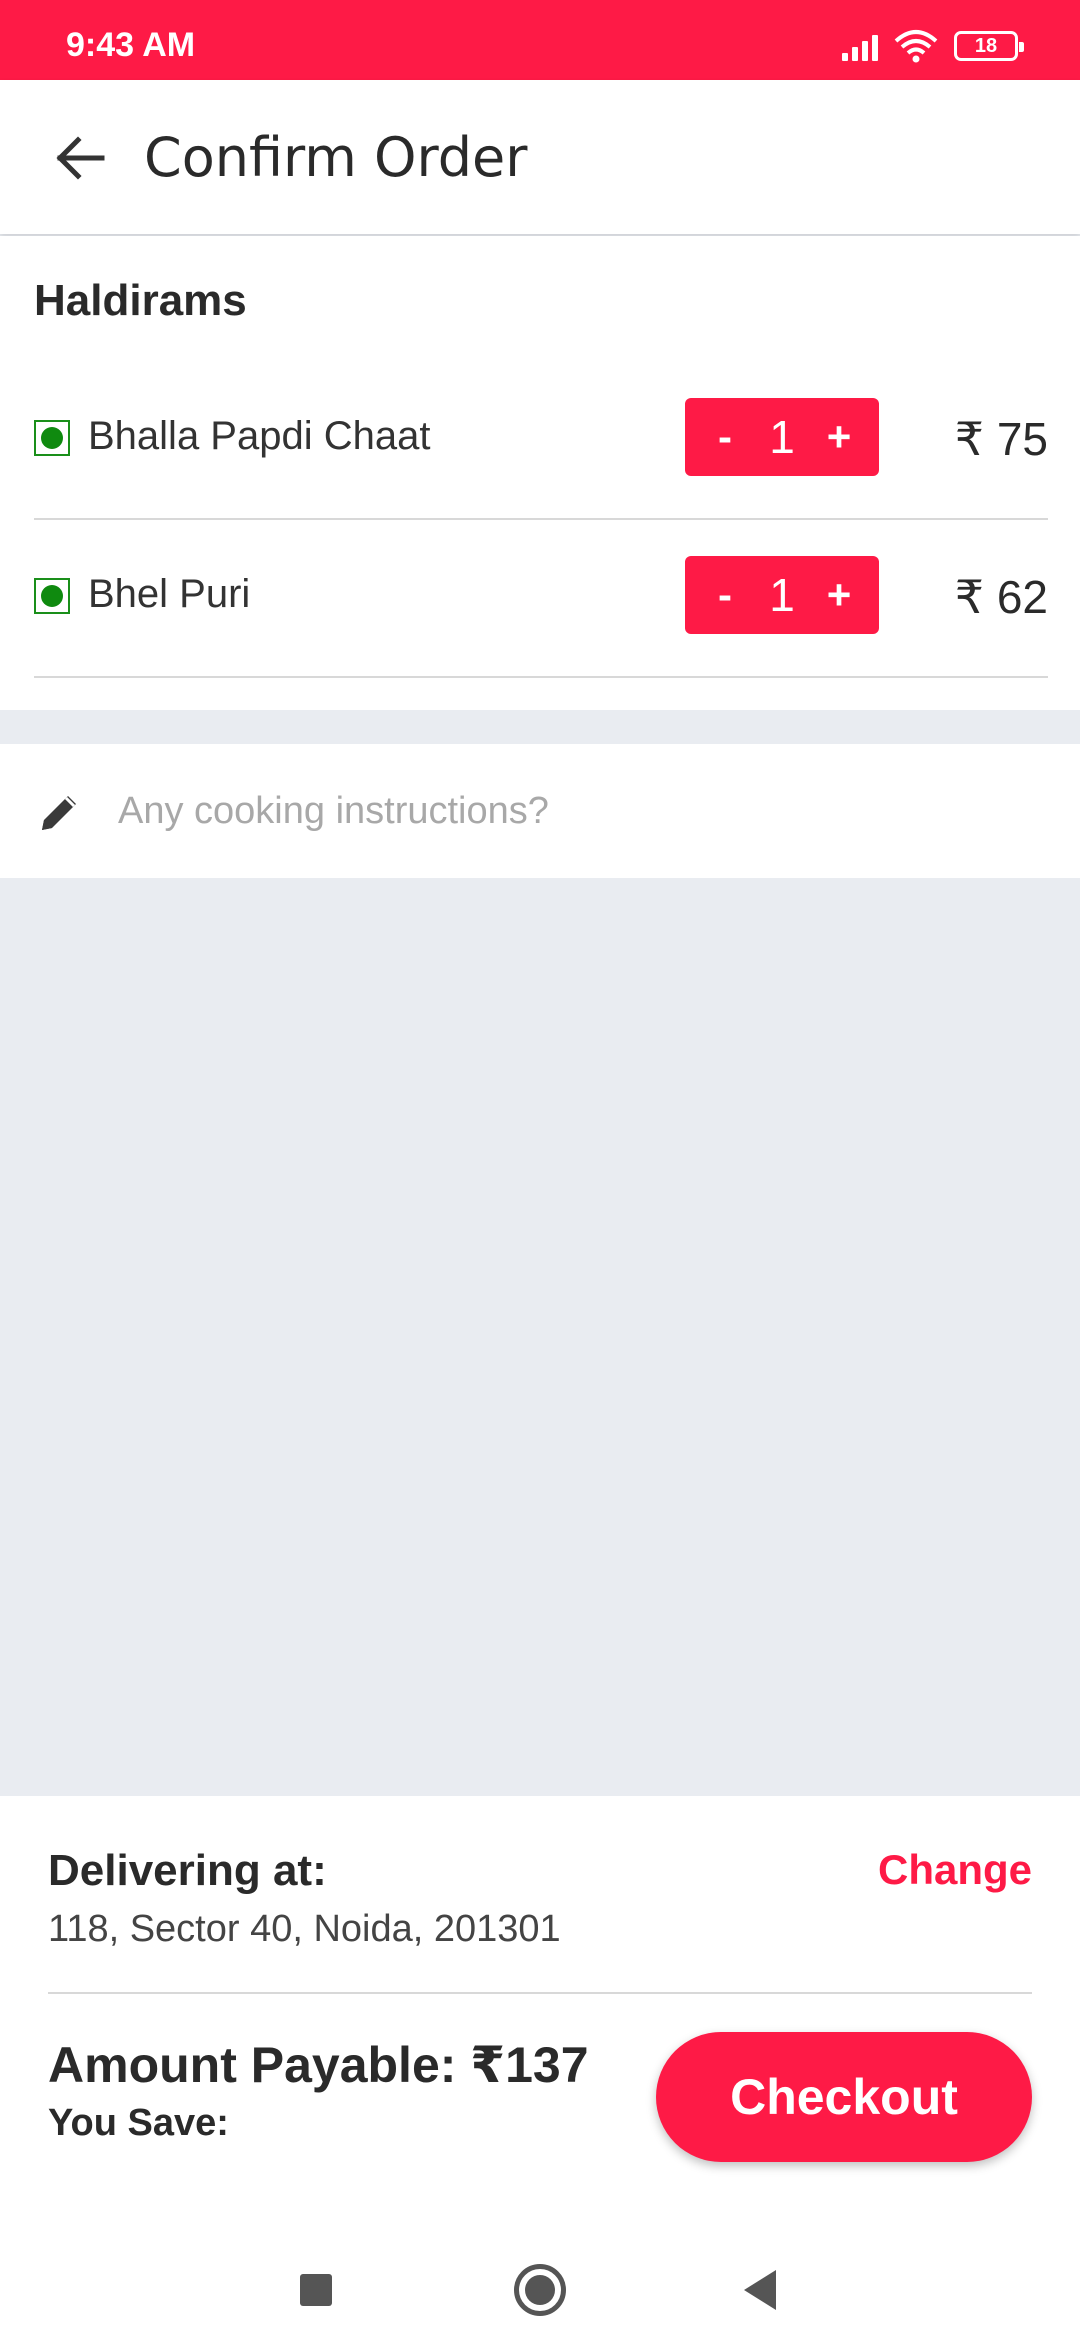 The image size is (1080, 2340). What do you see at coordinates (318, 2065) in the screenshot?
I see `amount-payable: Amount Payable: ₹137` at bounding box center [318, 2065].